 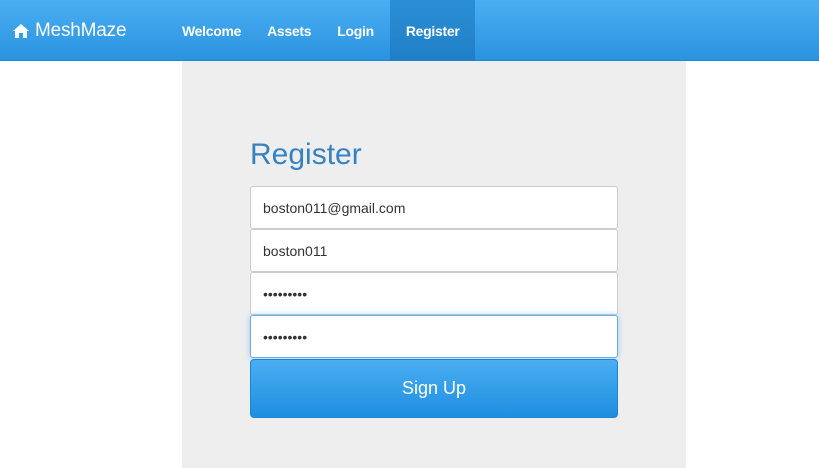 I want to click on username-field, so click(x=434, y=250).